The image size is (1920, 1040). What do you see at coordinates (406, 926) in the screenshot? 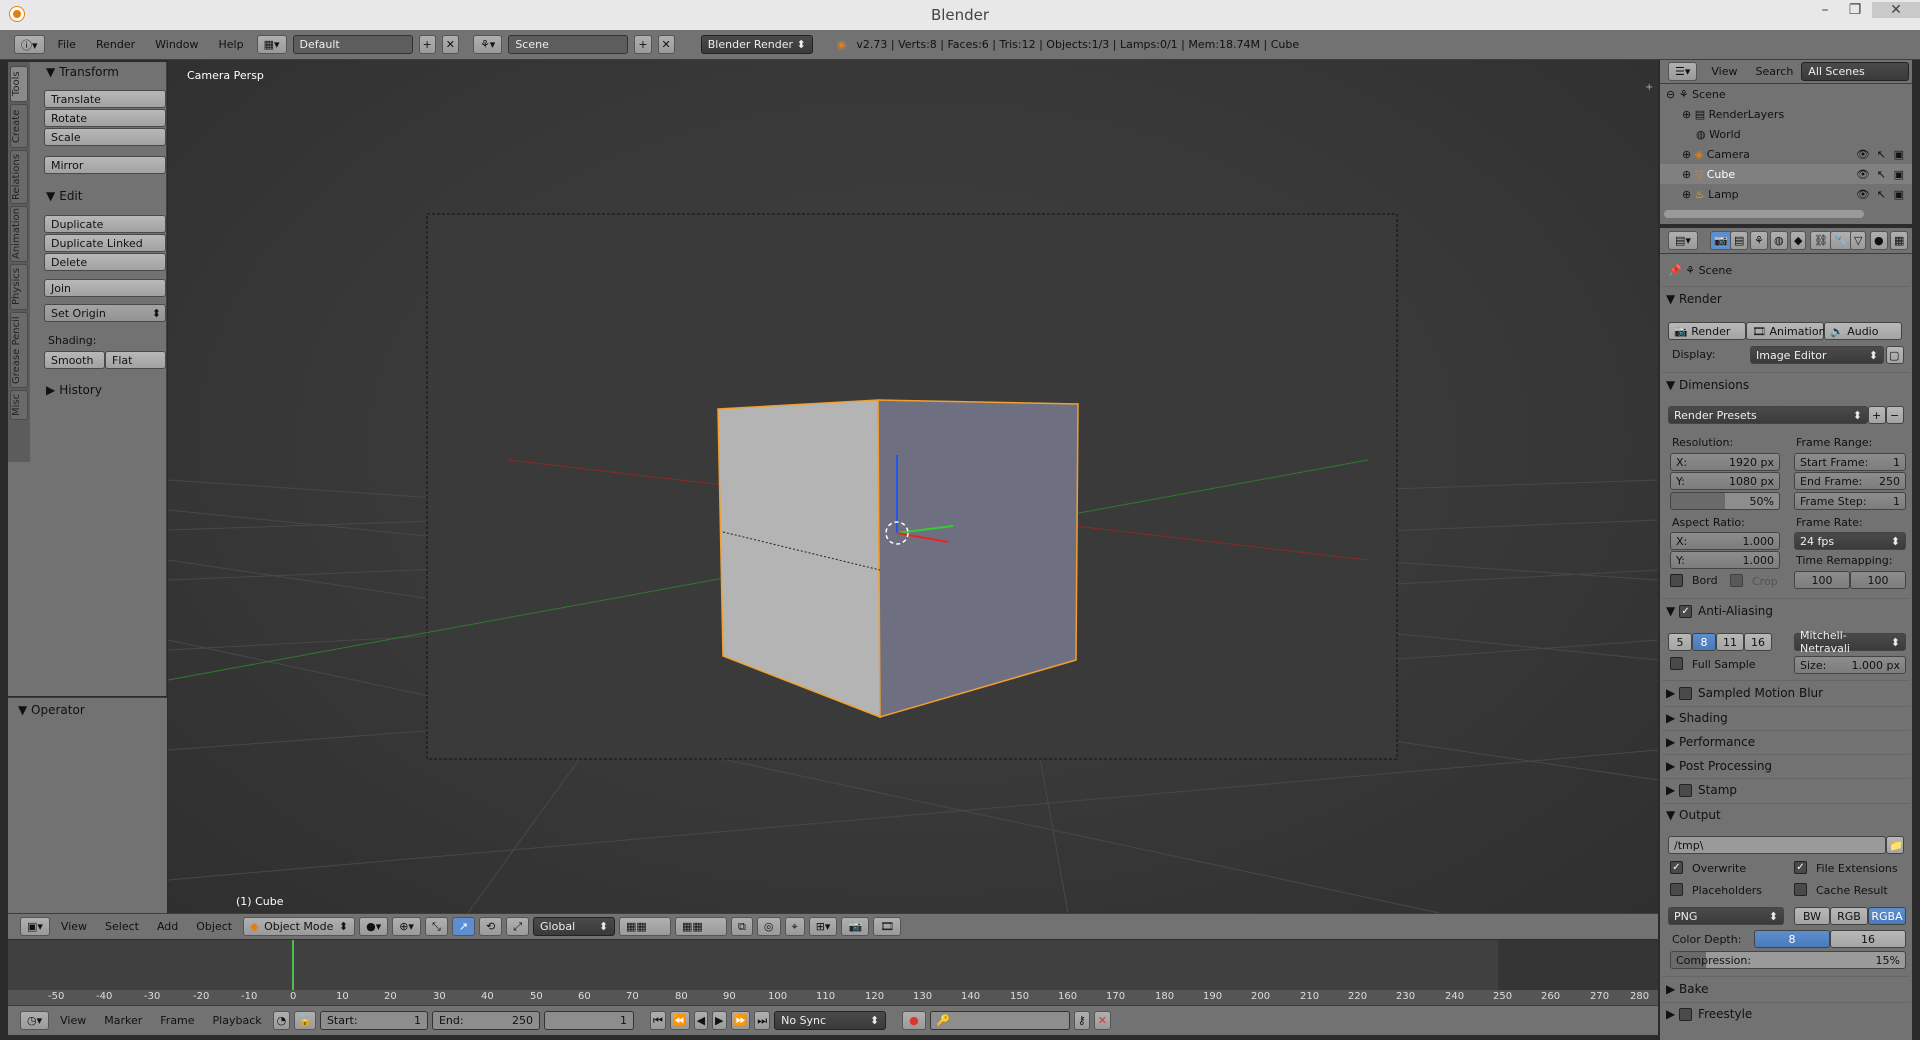
I see `pivot-icon: ⊕▾` at bounding box center [406, 926].